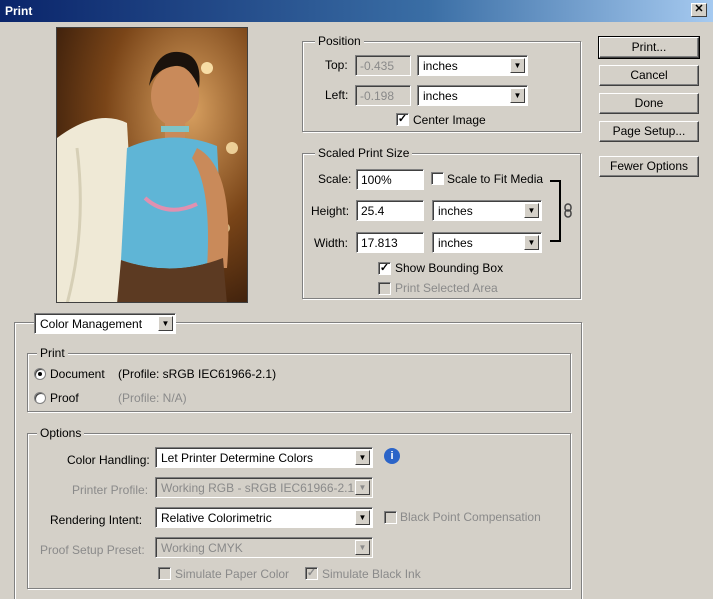  Describe the element at coordinates (258, 488) in the screenshot. I see `printer-profile-value: Working RGB - sRGB IEC61966-2.1` at that location.